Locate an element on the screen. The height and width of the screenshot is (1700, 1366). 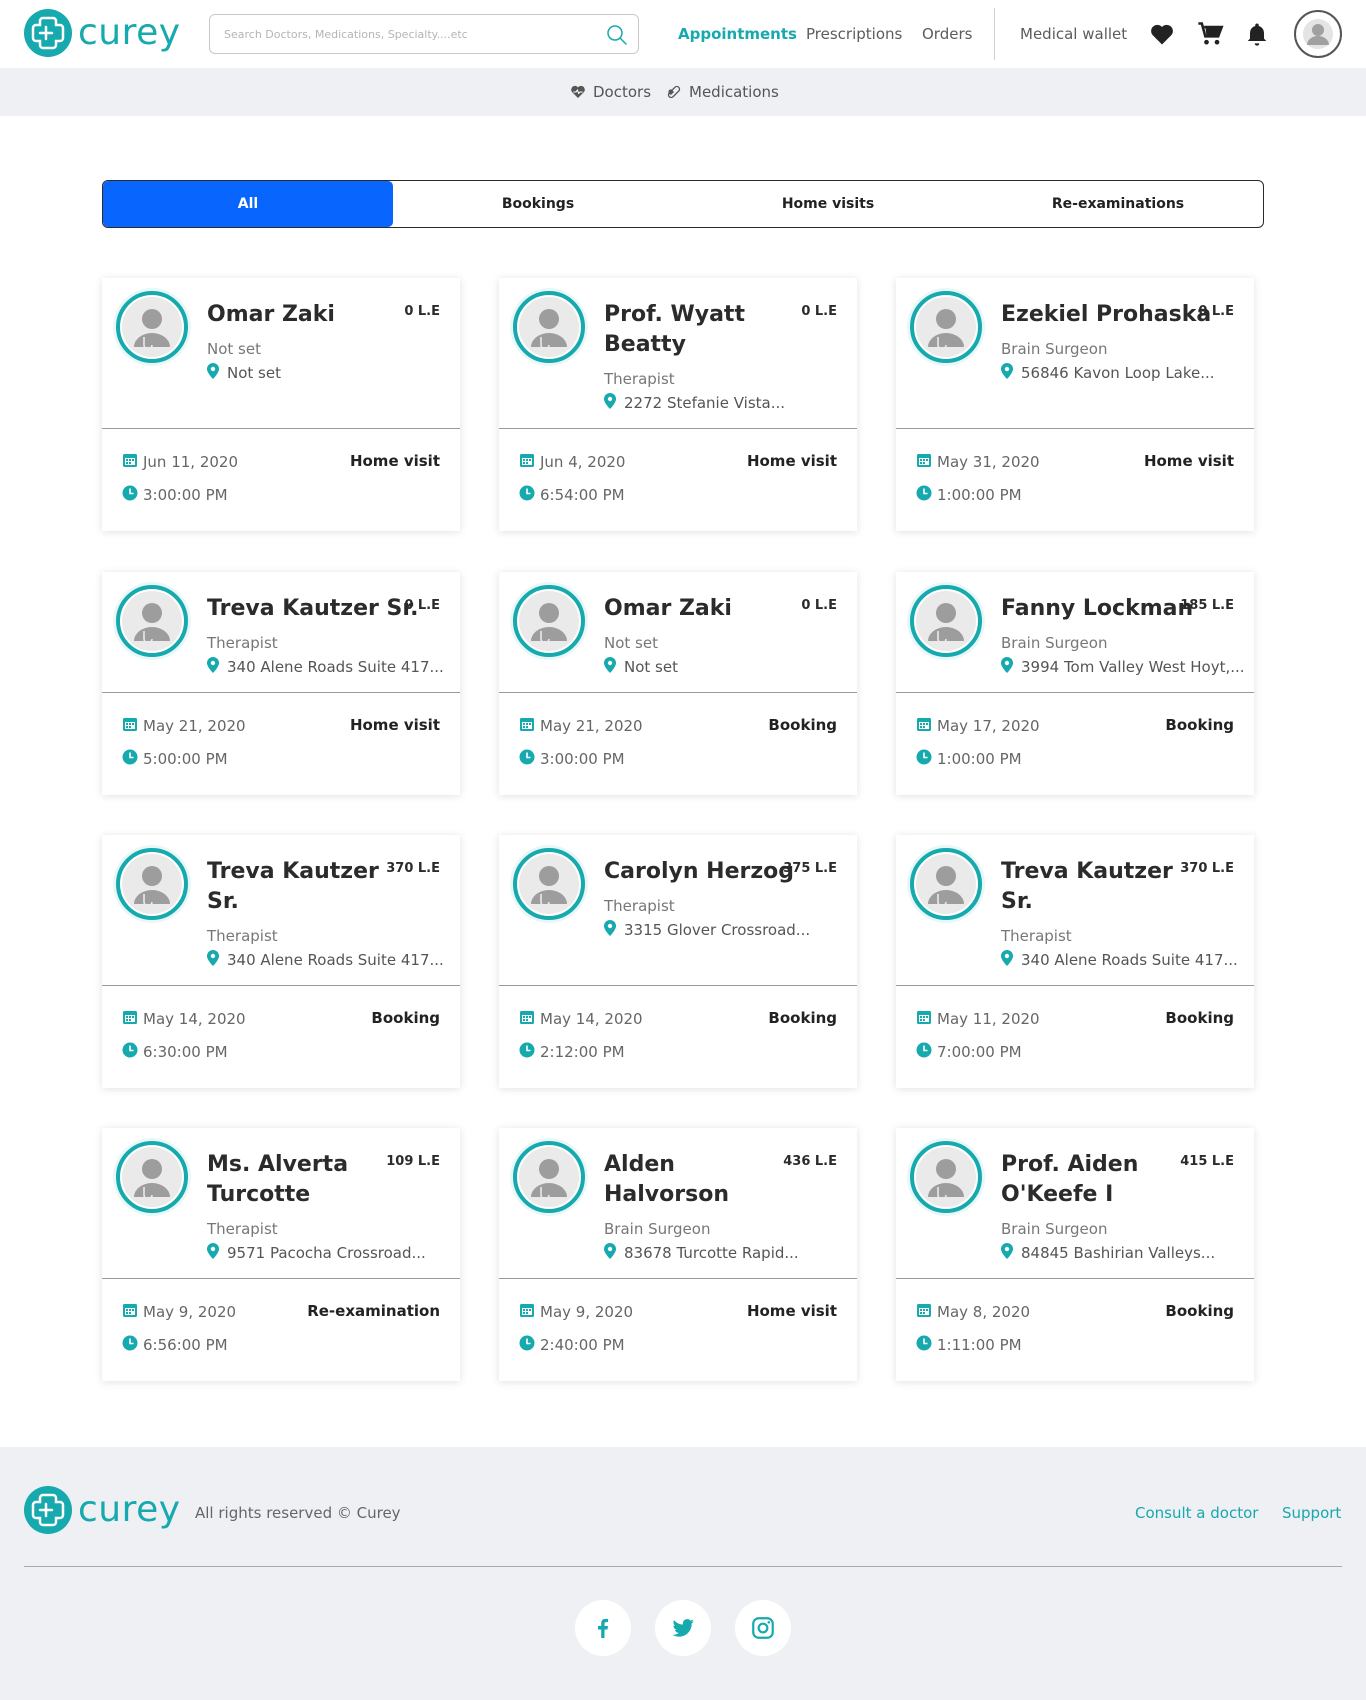
tab-all: All is located at coordinates (248, 204).